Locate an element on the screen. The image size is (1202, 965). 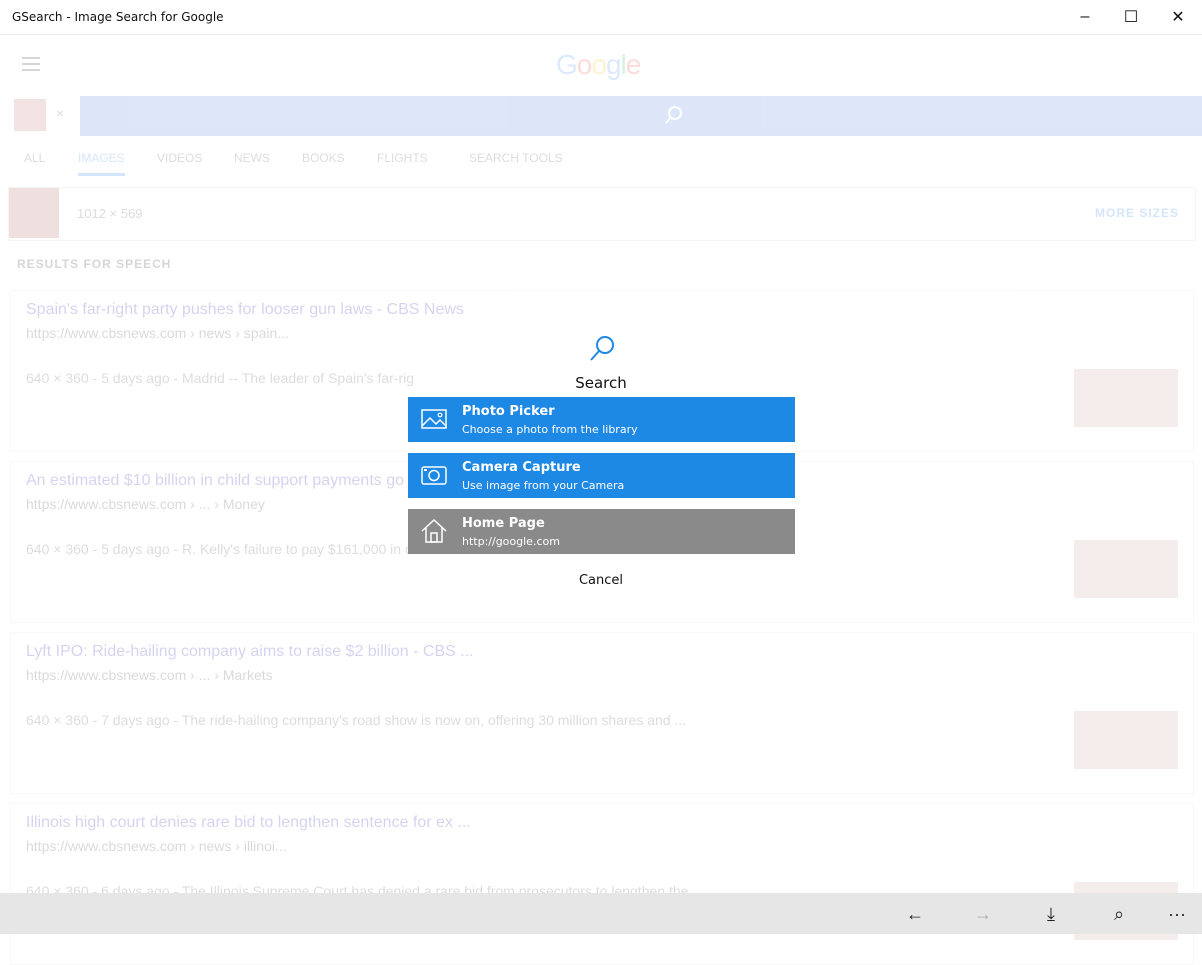
option-title: Camera Capture is located at coordinates (521, 467).